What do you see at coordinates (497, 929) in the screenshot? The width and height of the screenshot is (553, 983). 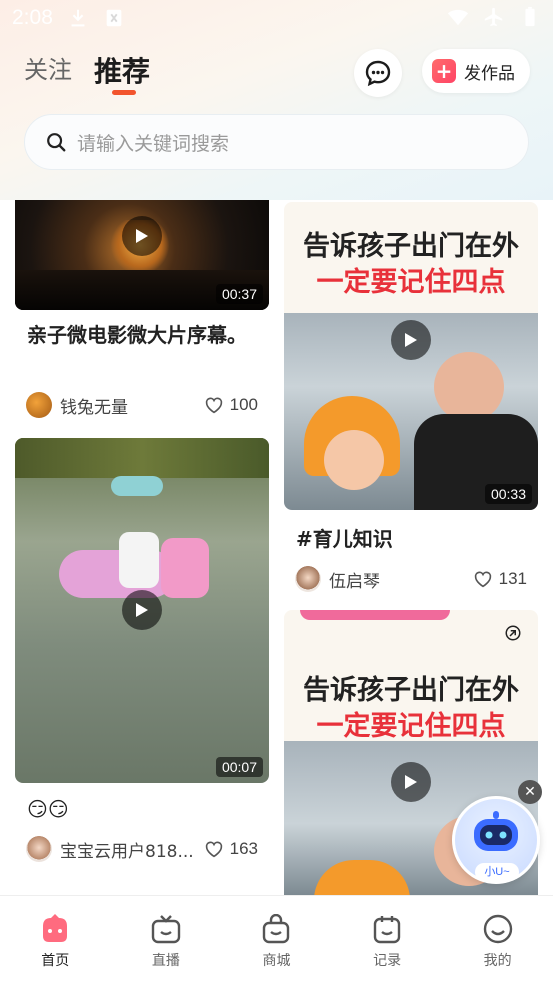 I see `smiley-profile-icon` at bounding box center [497, 929].